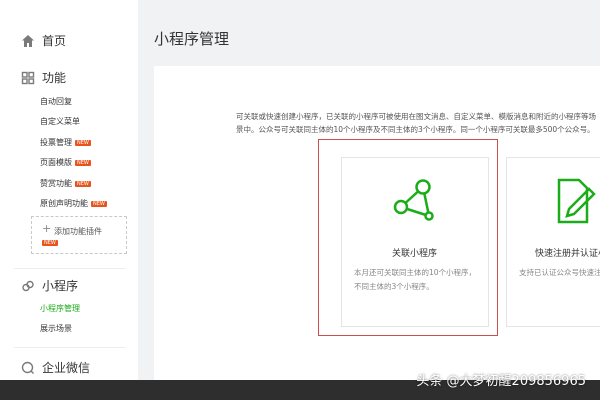  What do you see at coordinates (553, 242) in the screenshot?
I see `quick-register-card: 快速注册并认证小程序 支持已认证公众号快速注册小程序` at bounding box center [553, 242].